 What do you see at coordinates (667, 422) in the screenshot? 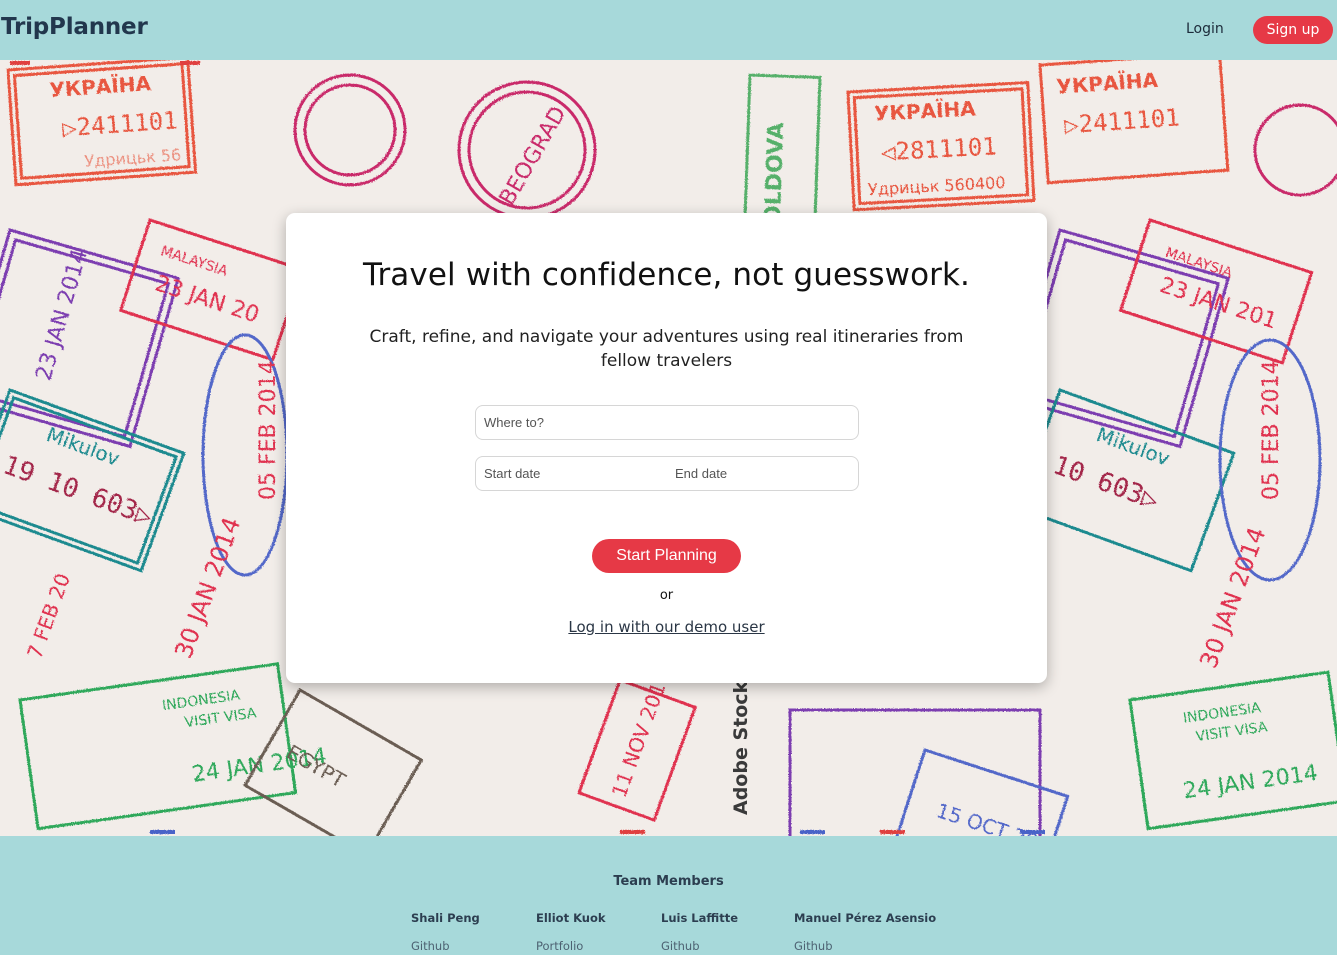
I see `destination-input` at bounding box center [667, 422].